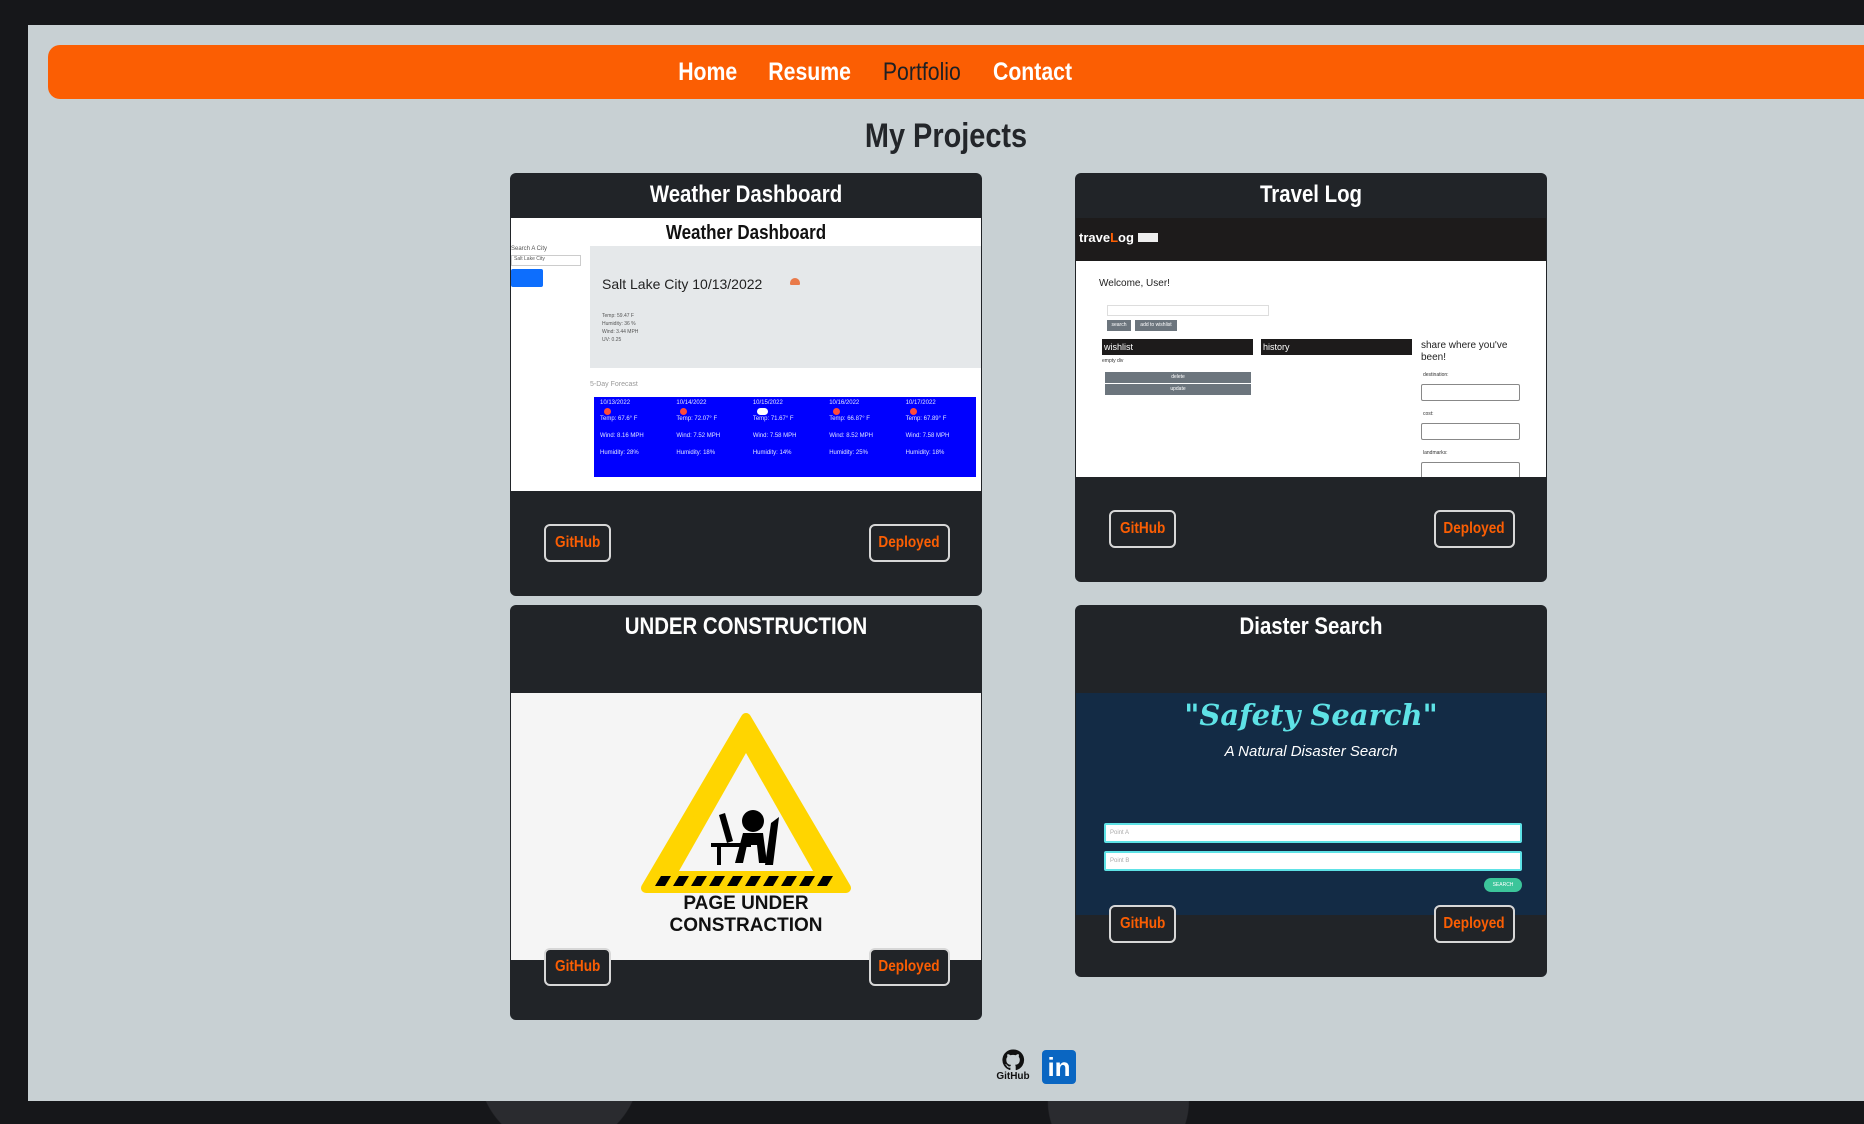 This screenshot has height=1124, width=1864. What do you see at coordinates (1464, 351) in the screenshot?
I see `preview-share-heading: share where you've been!` at bounding box center [1464, 351].